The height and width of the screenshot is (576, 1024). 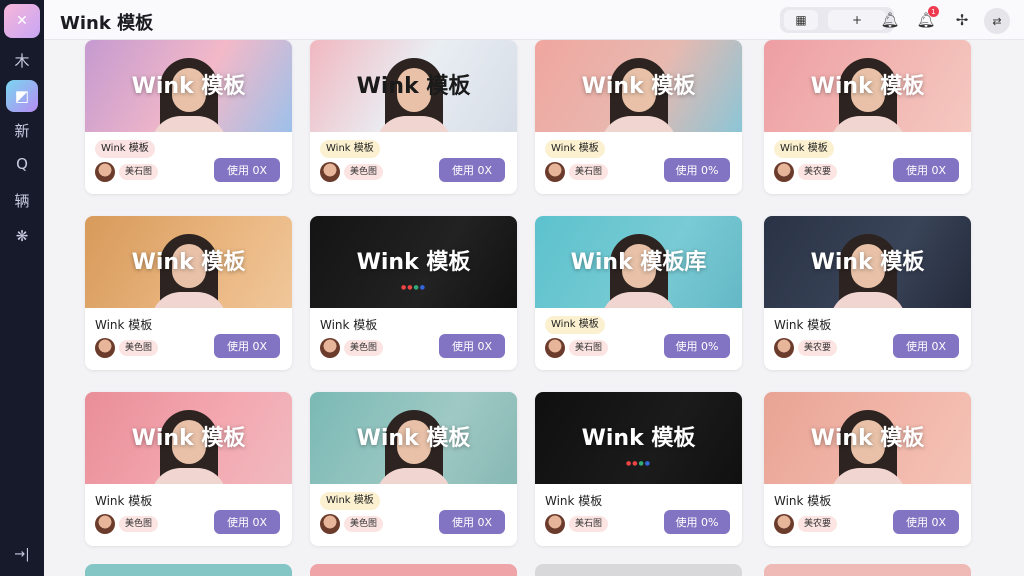 What do you see at coordinates (22, 200) in the screenshot?
I see `vehicle-icon: 辆` at bounding box center [22, 200].